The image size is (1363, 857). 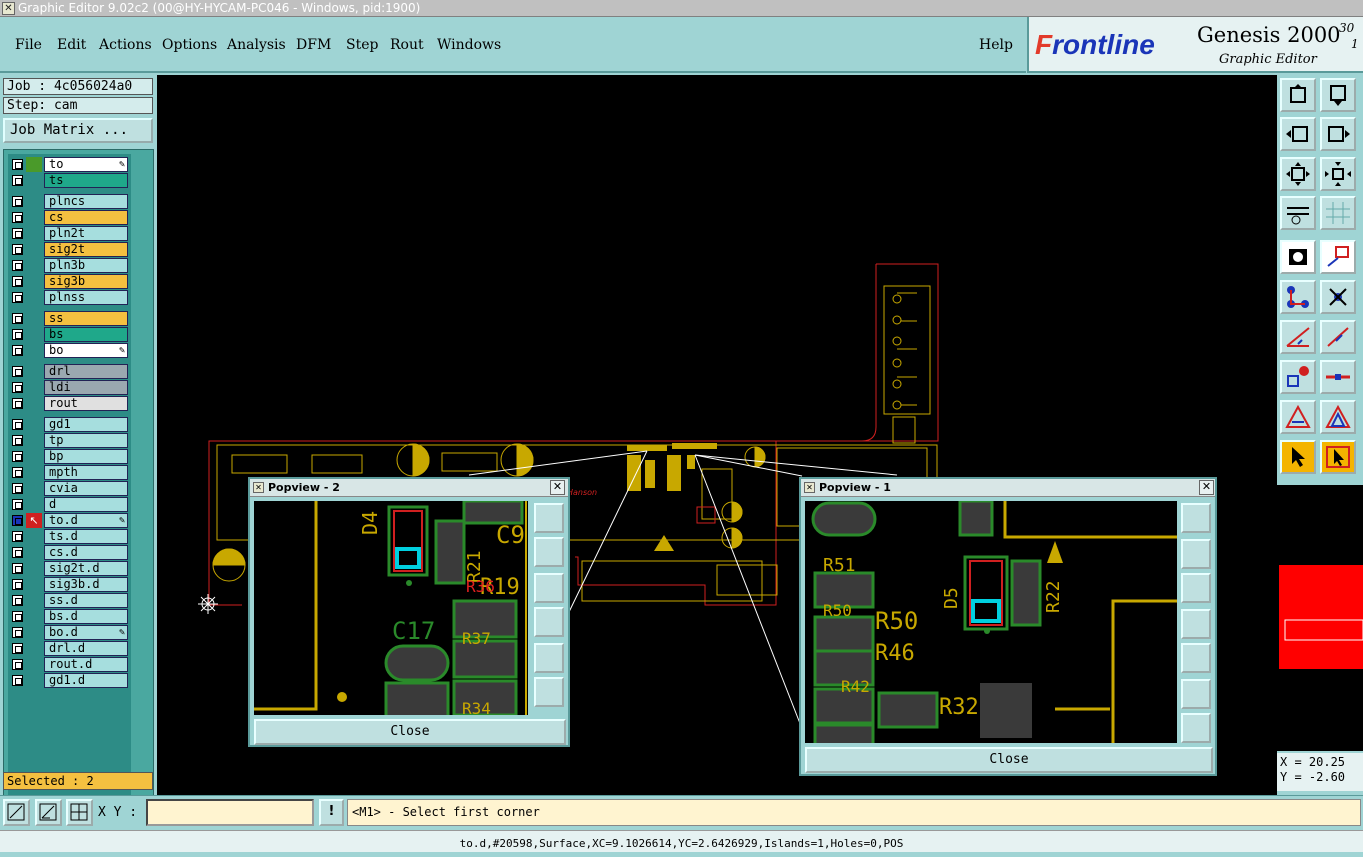 I want to click on menu-windows: Windows, so click(x=469, y=45).